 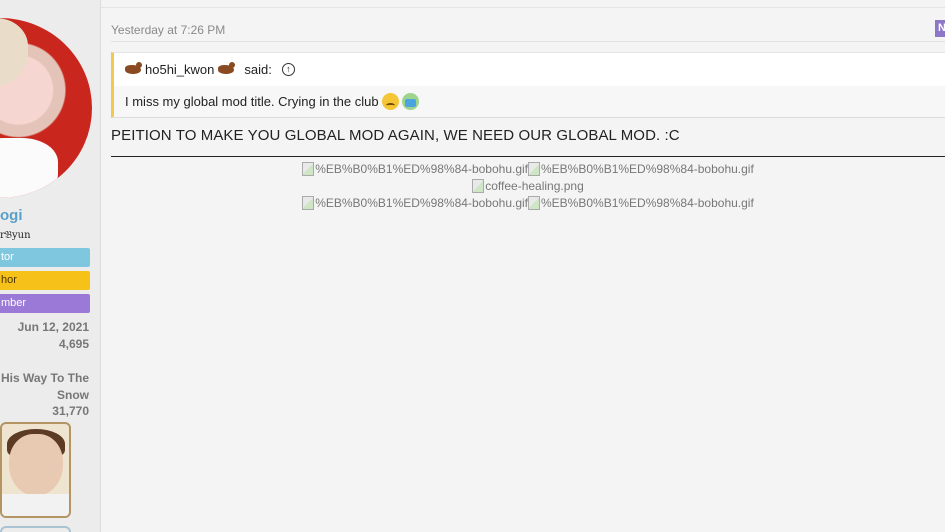 I want to click on signature-row: coffee-healing.png, so click(x=528, y=186).